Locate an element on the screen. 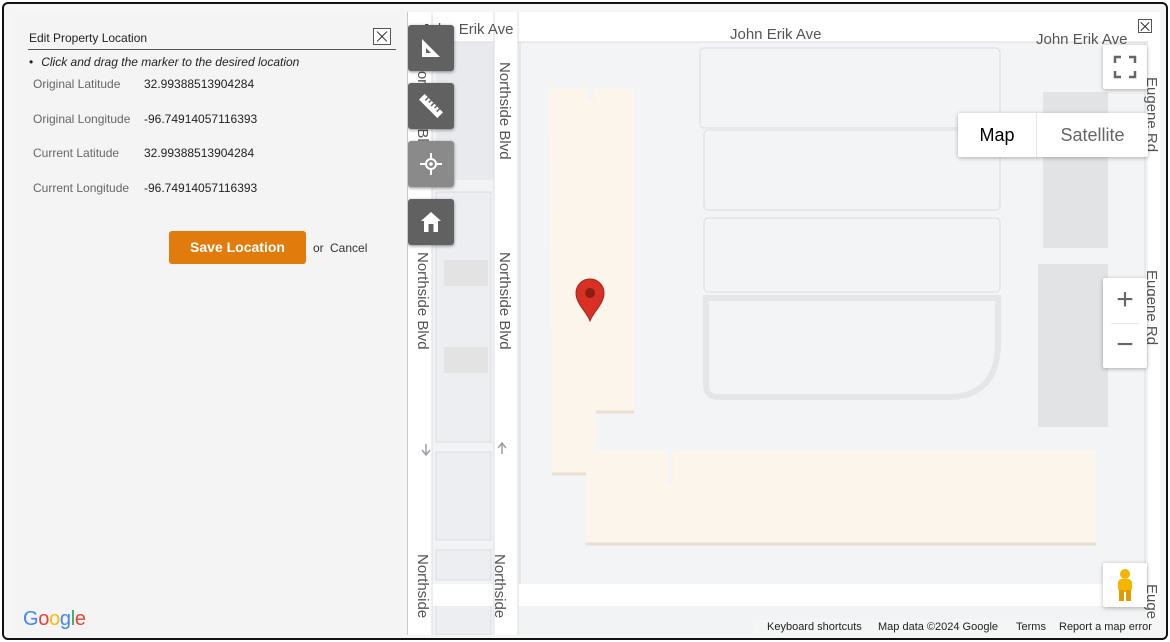  or-text: or is located at coordinates (318, 248).